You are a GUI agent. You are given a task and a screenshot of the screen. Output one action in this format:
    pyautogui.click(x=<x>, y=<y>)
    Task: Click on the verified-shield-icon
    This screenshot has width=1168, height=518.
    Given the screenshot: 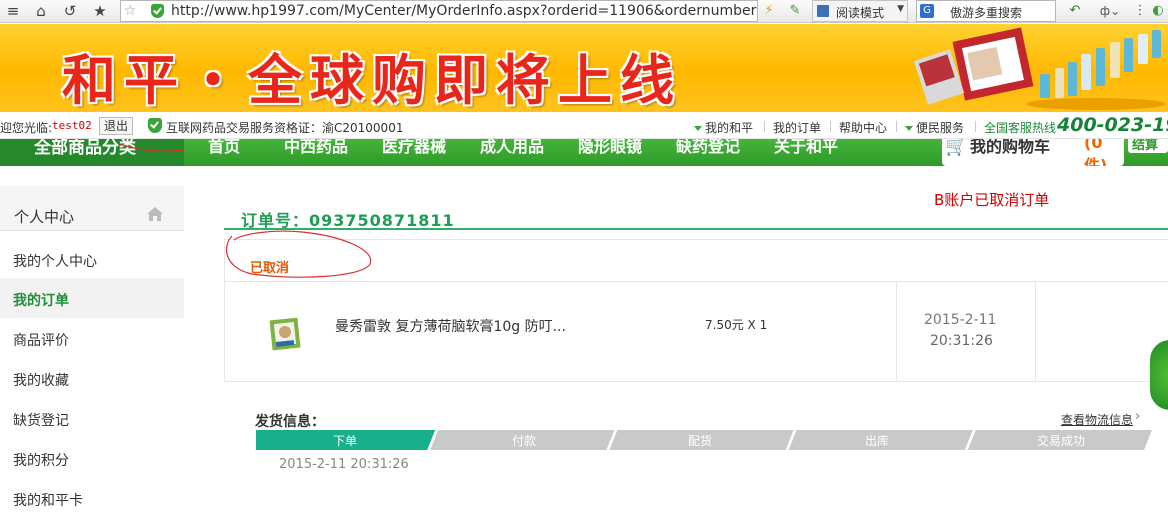 What is the action you would take?
    pyautogui.click(x=155, y=125)
    